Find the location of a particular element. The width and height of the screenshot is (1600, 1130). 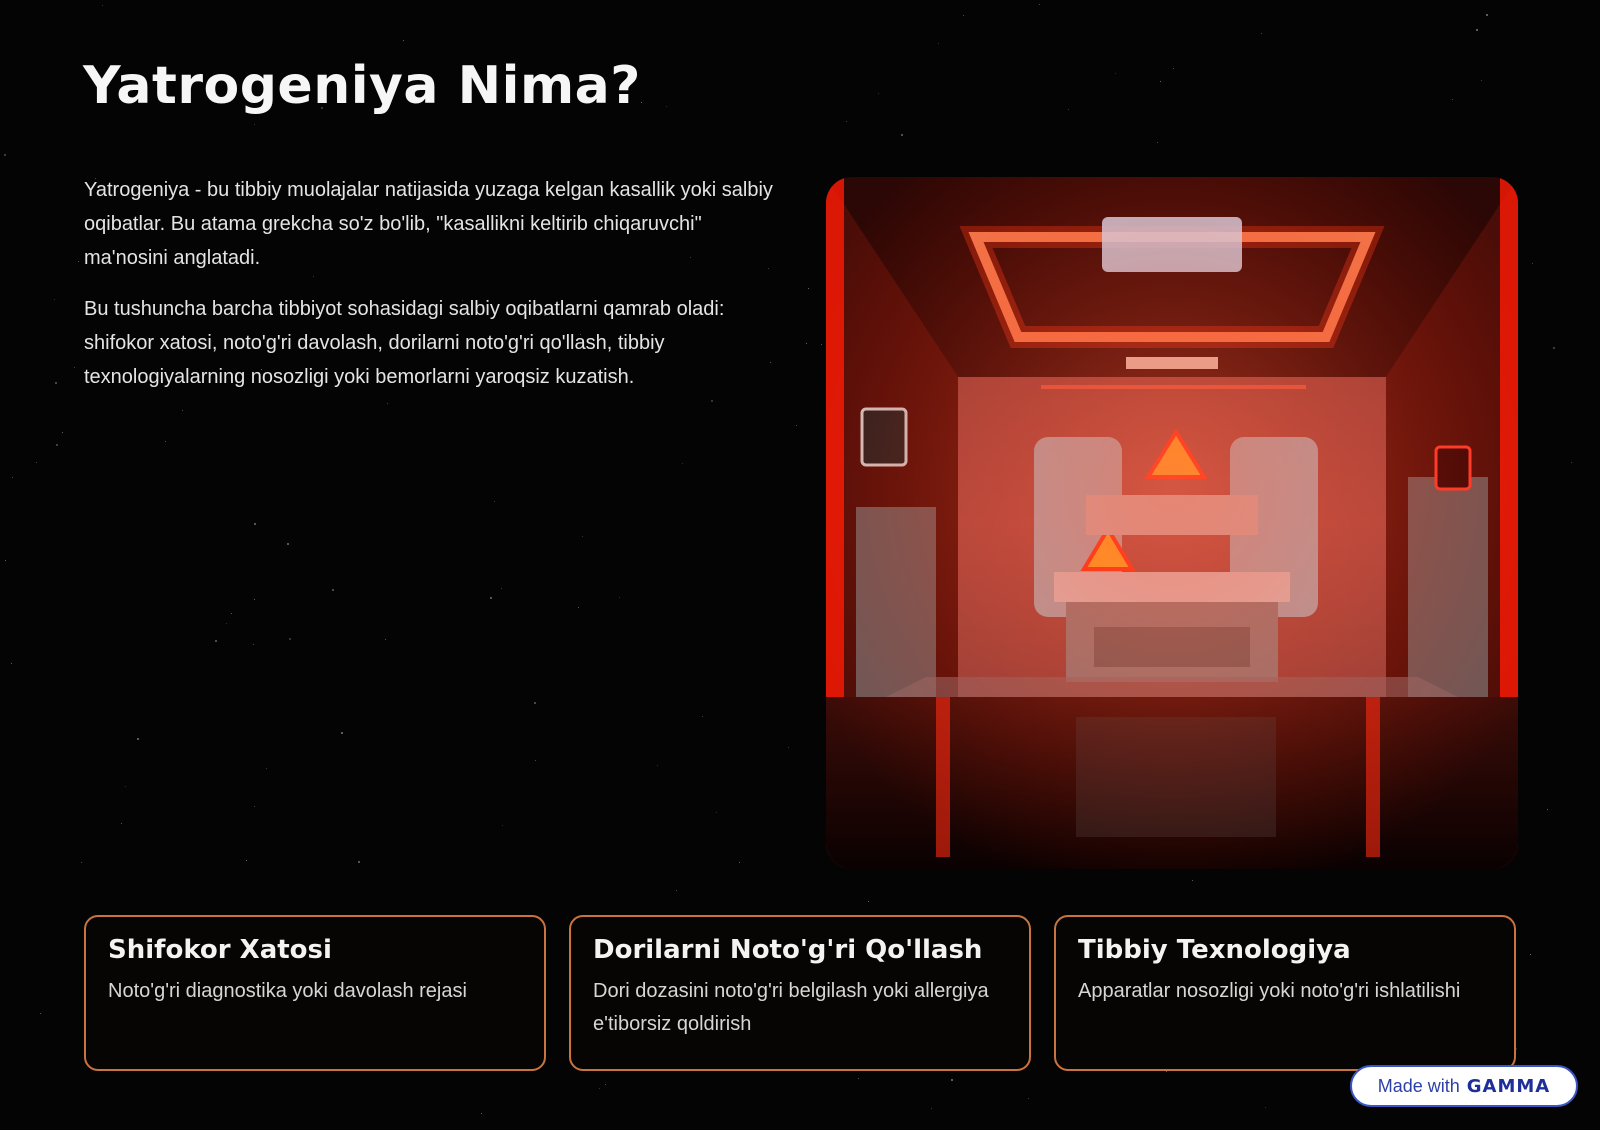

card-title: Shifokor Xatosi is located at coordinates (220, 950).